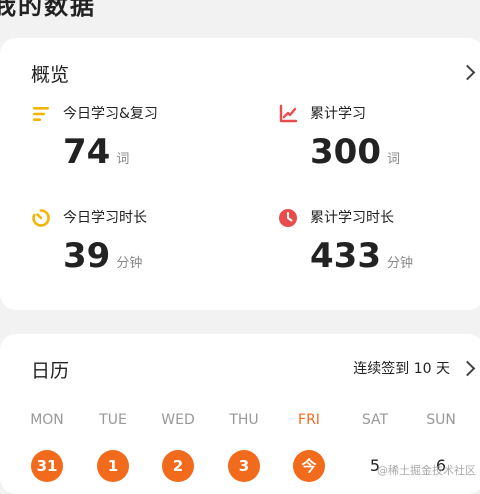 The width and height of the screenshot is (480, 494). What do you see at coordinates (441, 420) in the screenshot?
I see `weekday-label: SUN` at bounding box center [441, 420].